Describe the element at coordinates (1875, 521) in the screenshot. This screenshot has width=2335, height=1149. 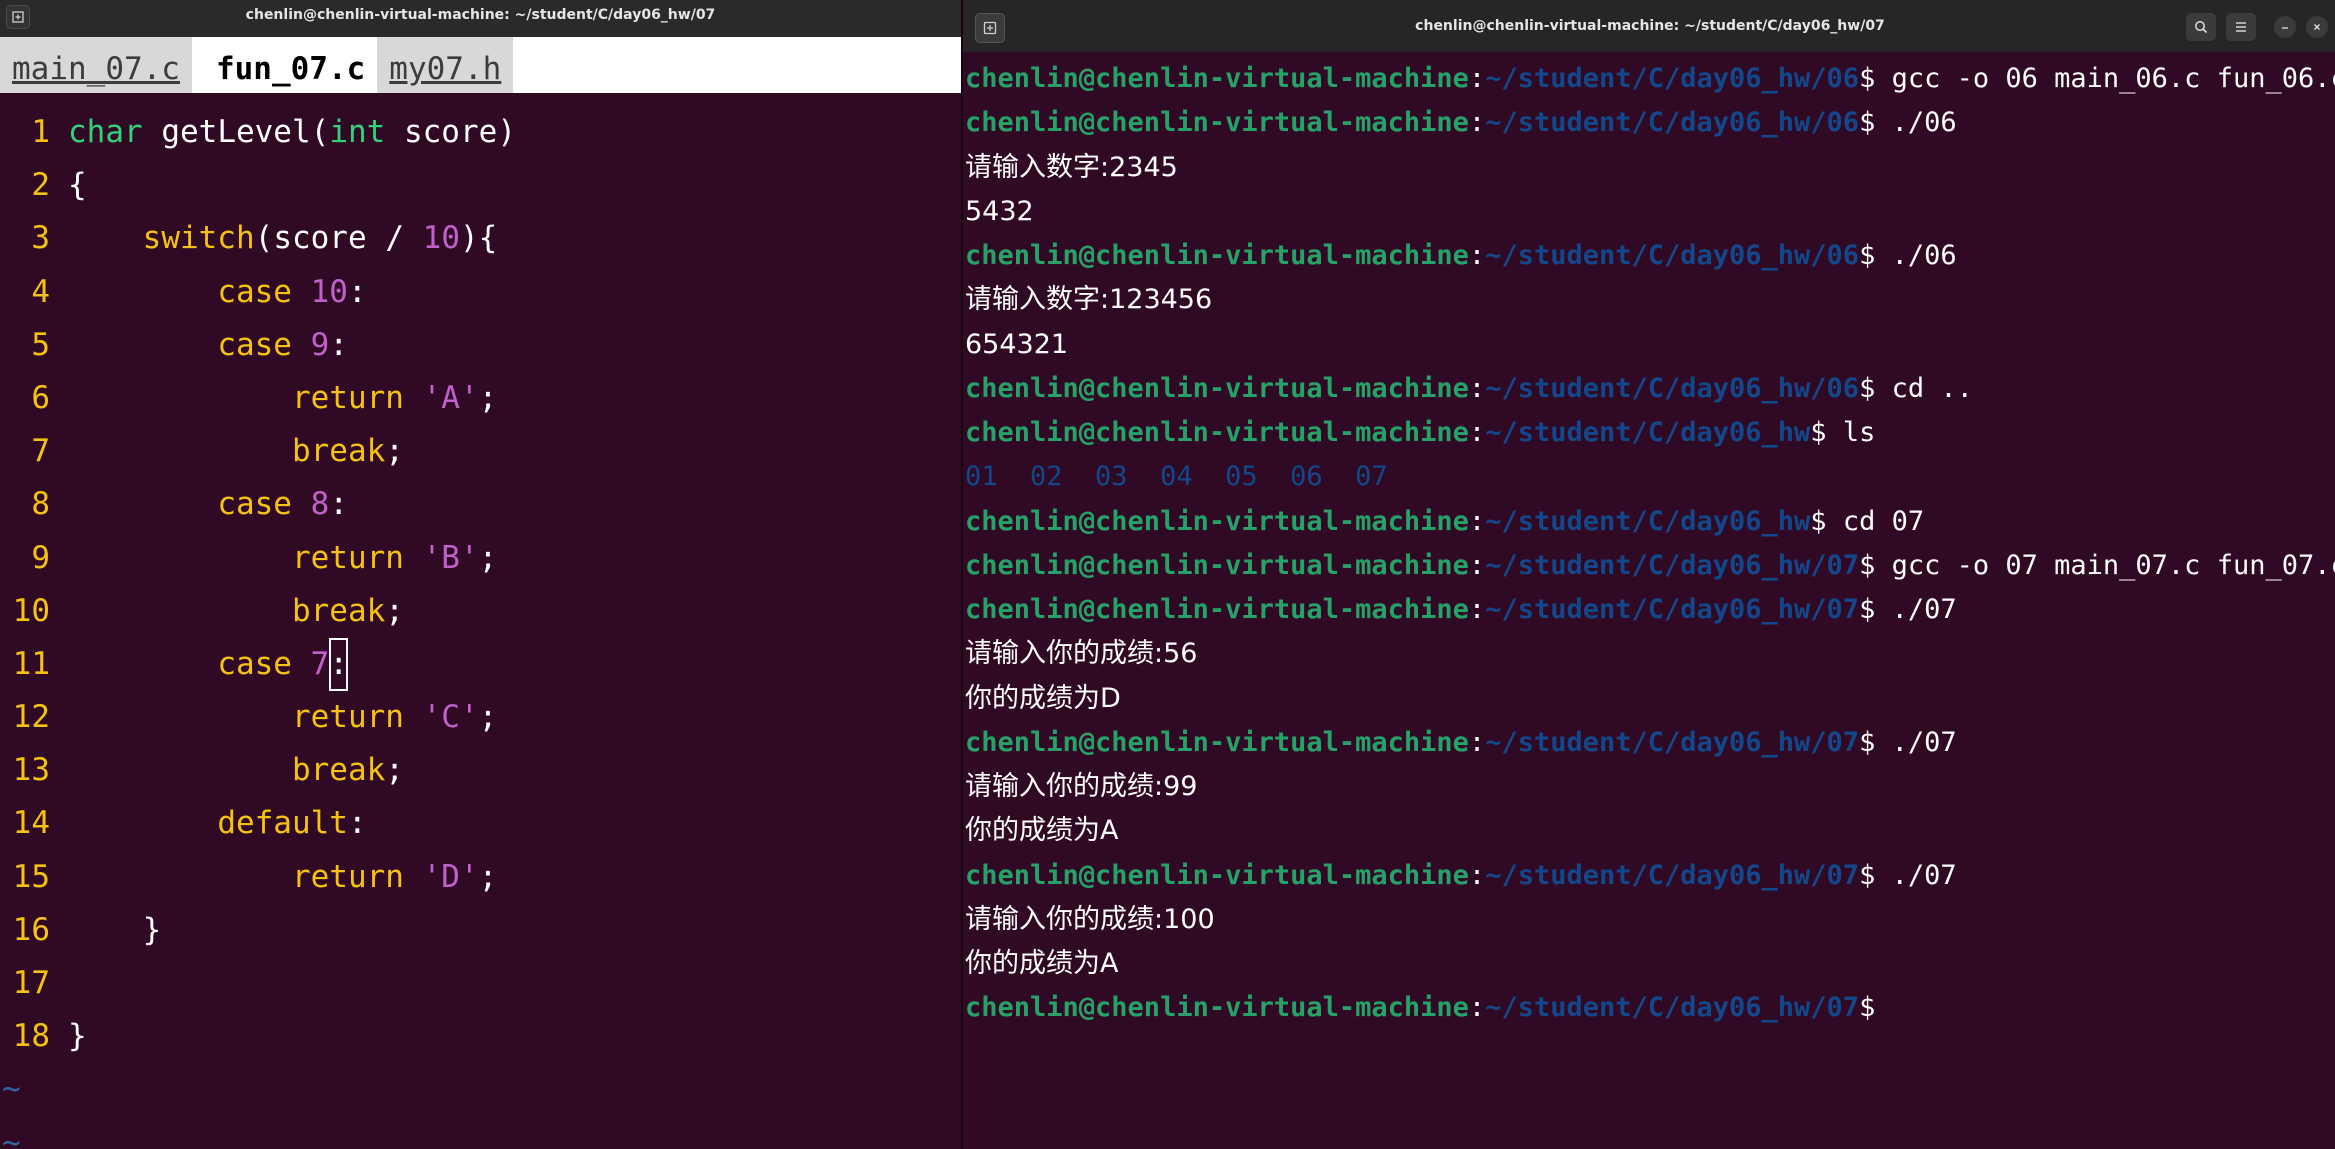
I see `command-text: cd 07` at that location.